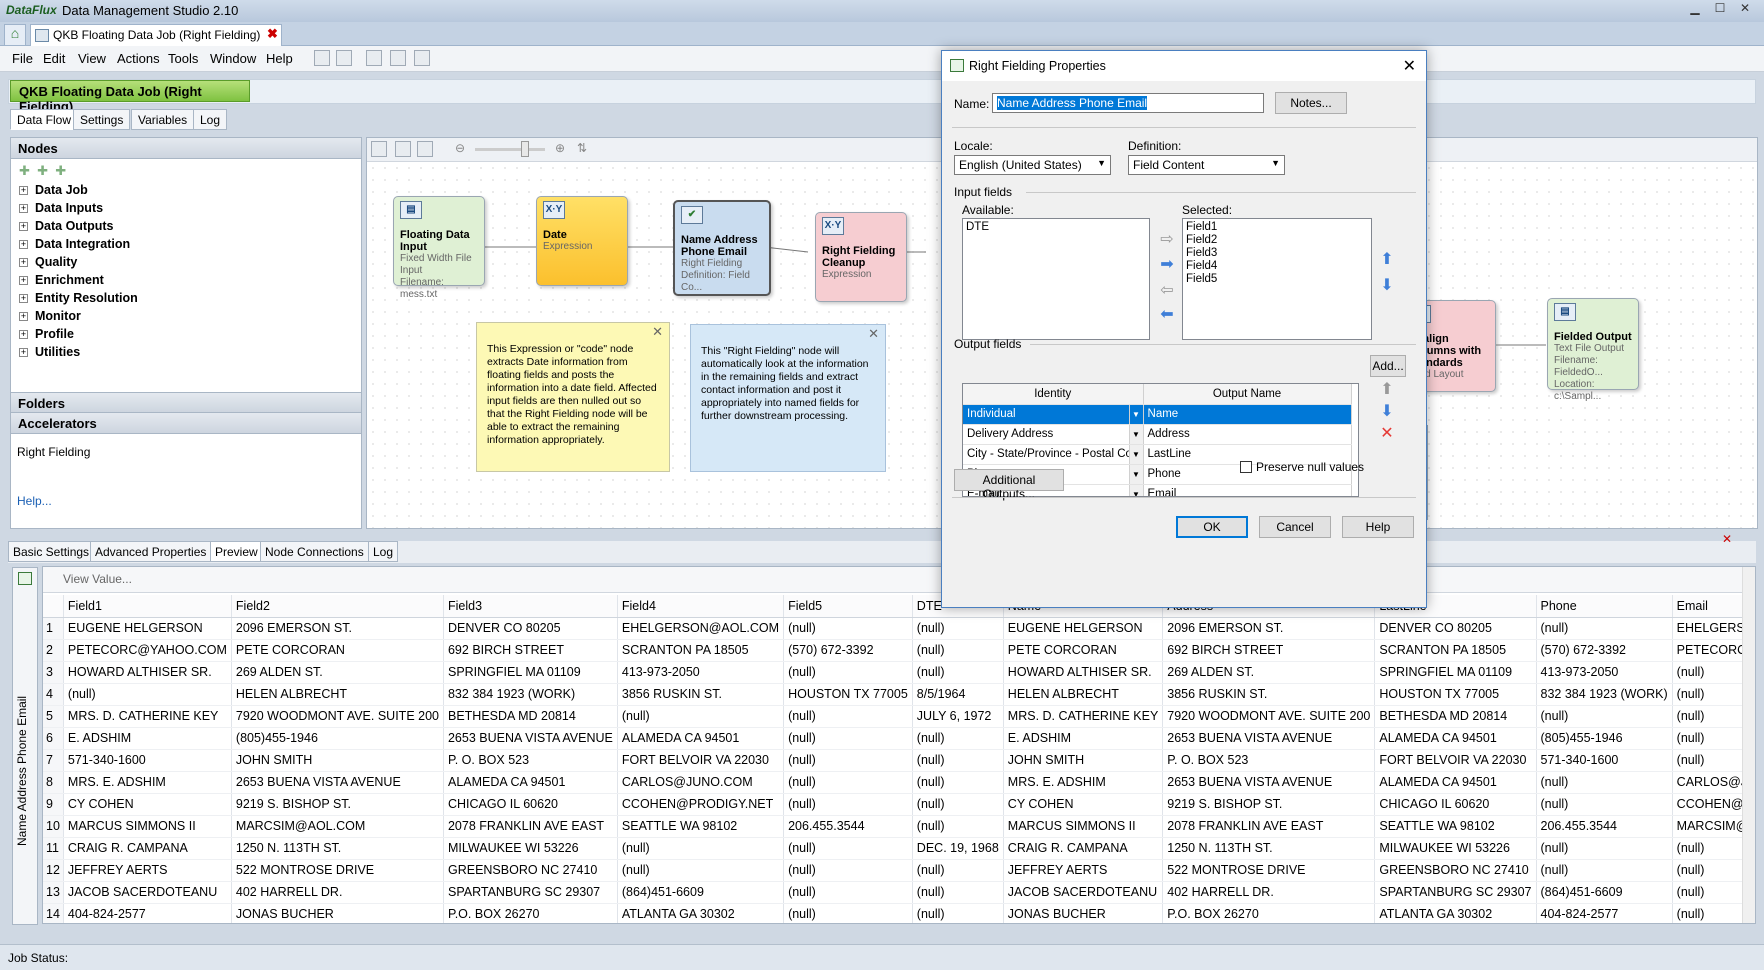 This screenshot has width=1764, height=970. Describe the element at coordinates (337, 738) in the screenshot. I see `table-cell: (805)455-1946` at that location.